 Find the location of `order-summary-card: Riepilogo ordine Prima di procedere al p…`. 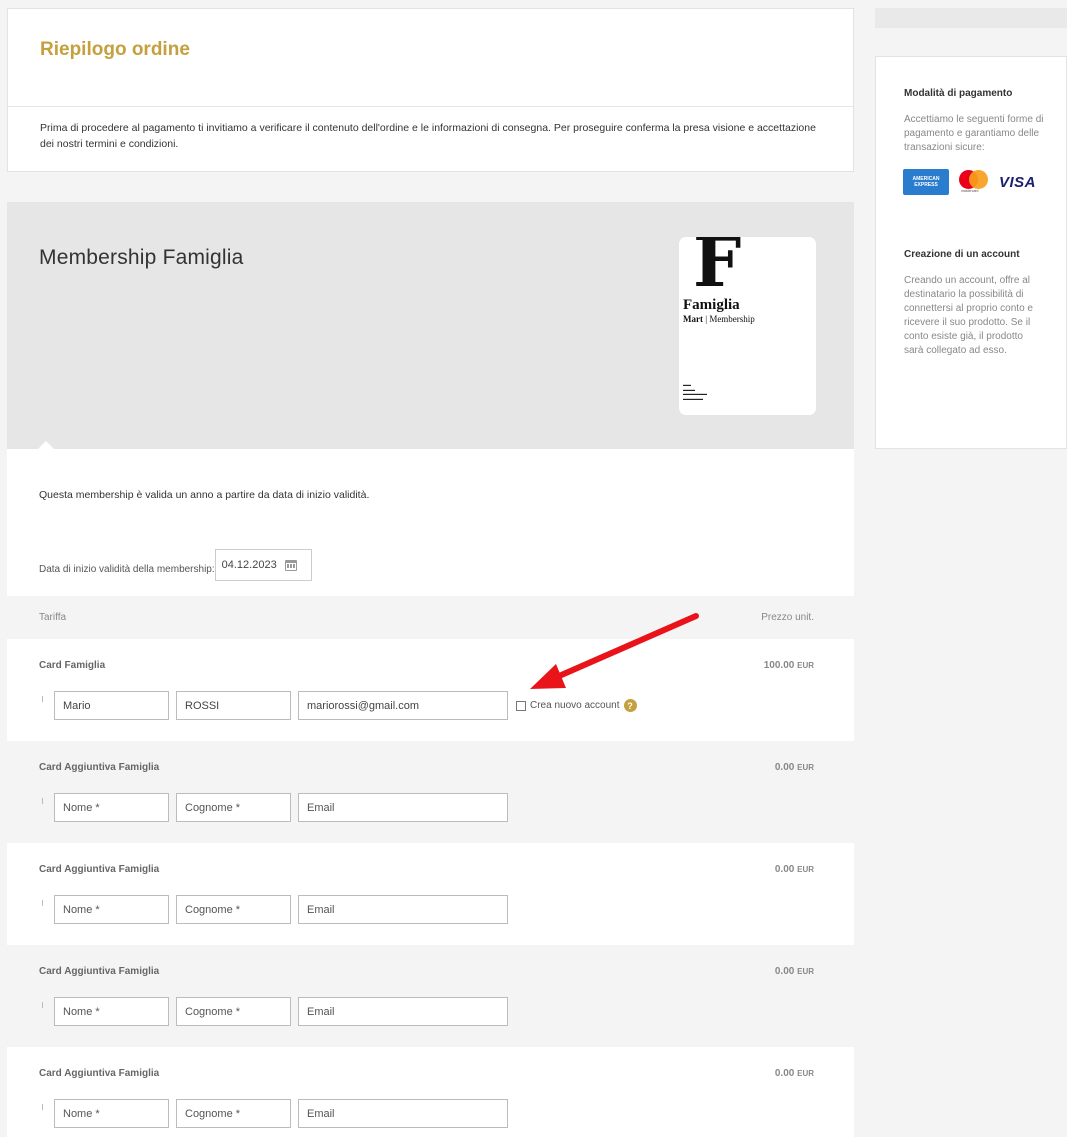

order-summary-card: Riepilogo ordine Prima di procedere al p… is located at coordinates (430, 90).